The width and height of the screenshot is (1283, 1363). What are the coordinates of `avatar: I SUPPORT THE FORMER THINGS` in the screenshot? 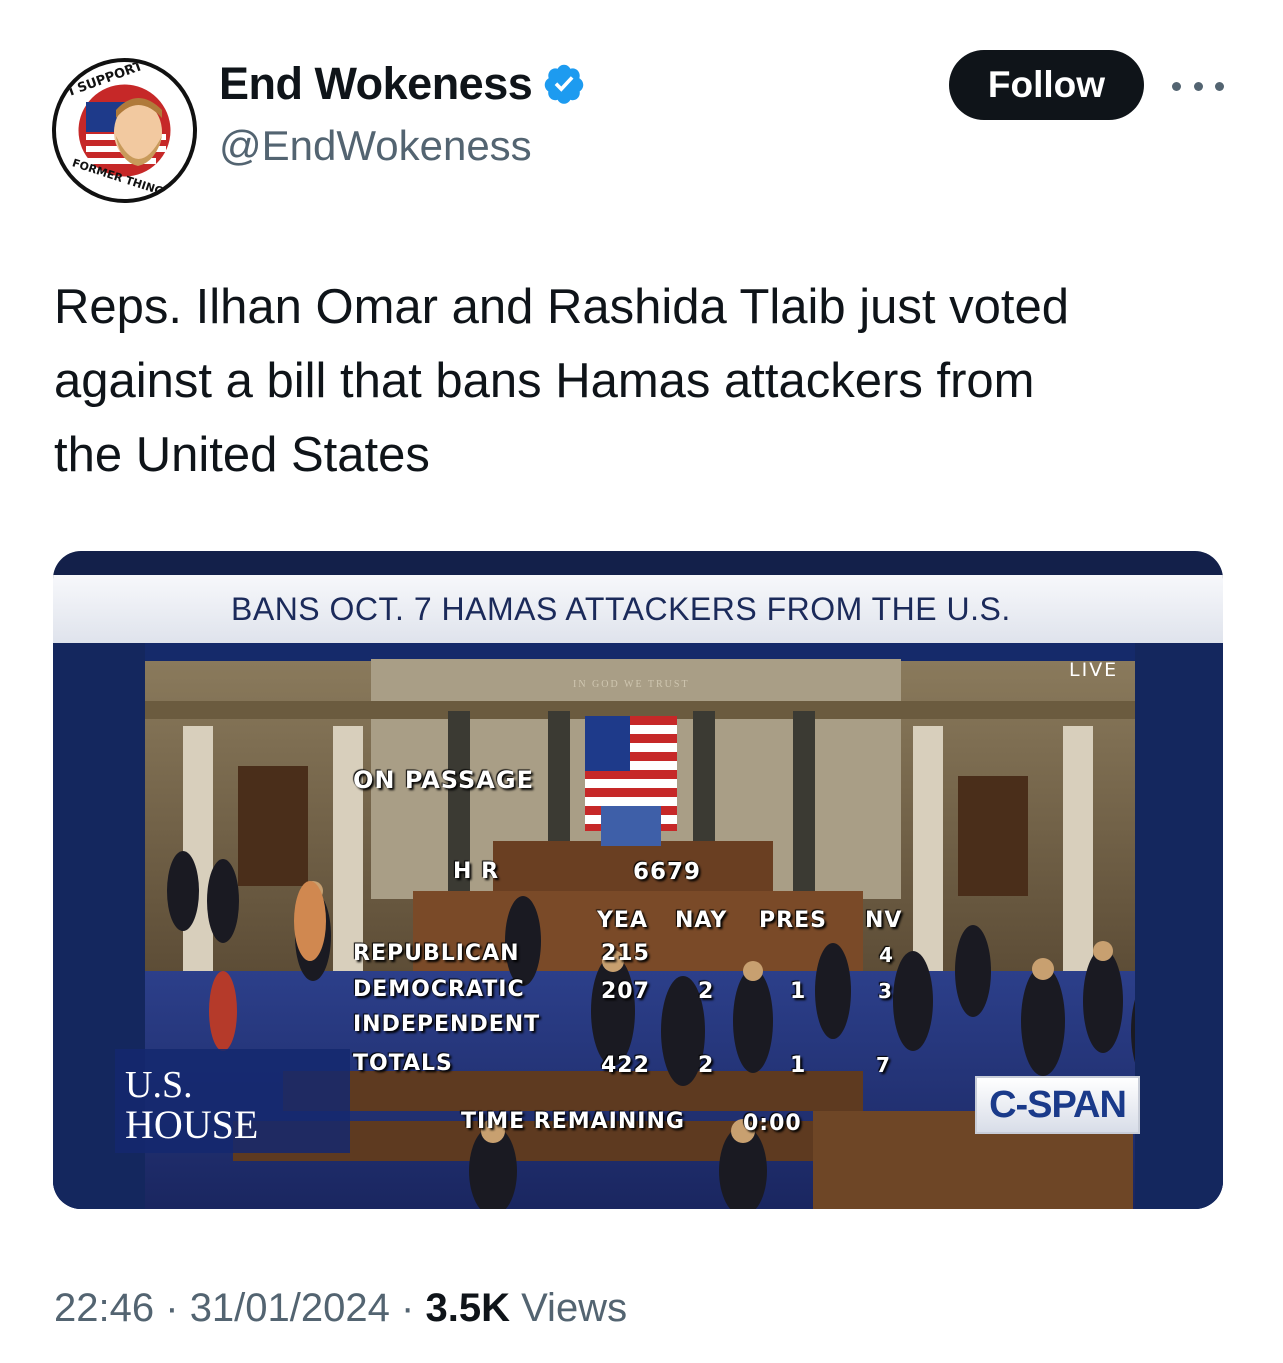 It's located at (124, 130).